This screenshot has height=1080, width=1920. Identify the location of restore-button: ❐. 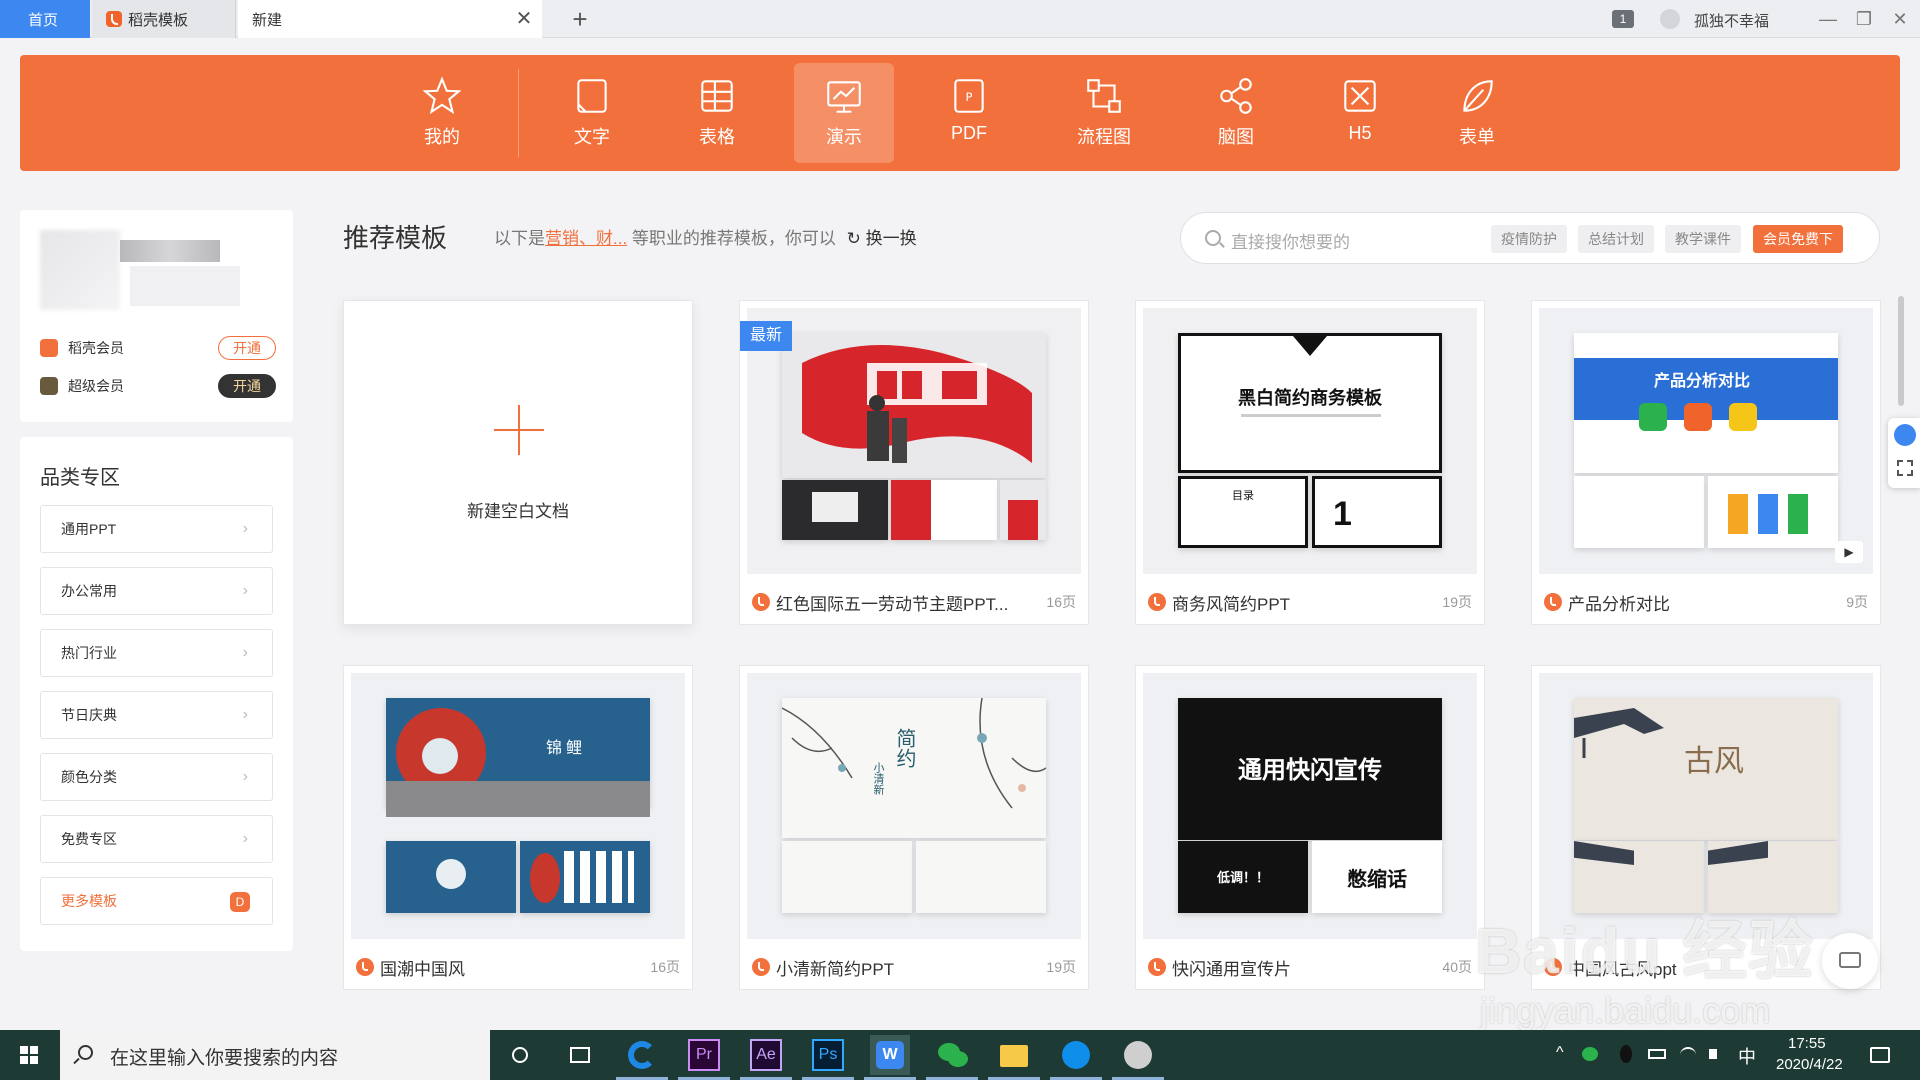
(1864, 19).